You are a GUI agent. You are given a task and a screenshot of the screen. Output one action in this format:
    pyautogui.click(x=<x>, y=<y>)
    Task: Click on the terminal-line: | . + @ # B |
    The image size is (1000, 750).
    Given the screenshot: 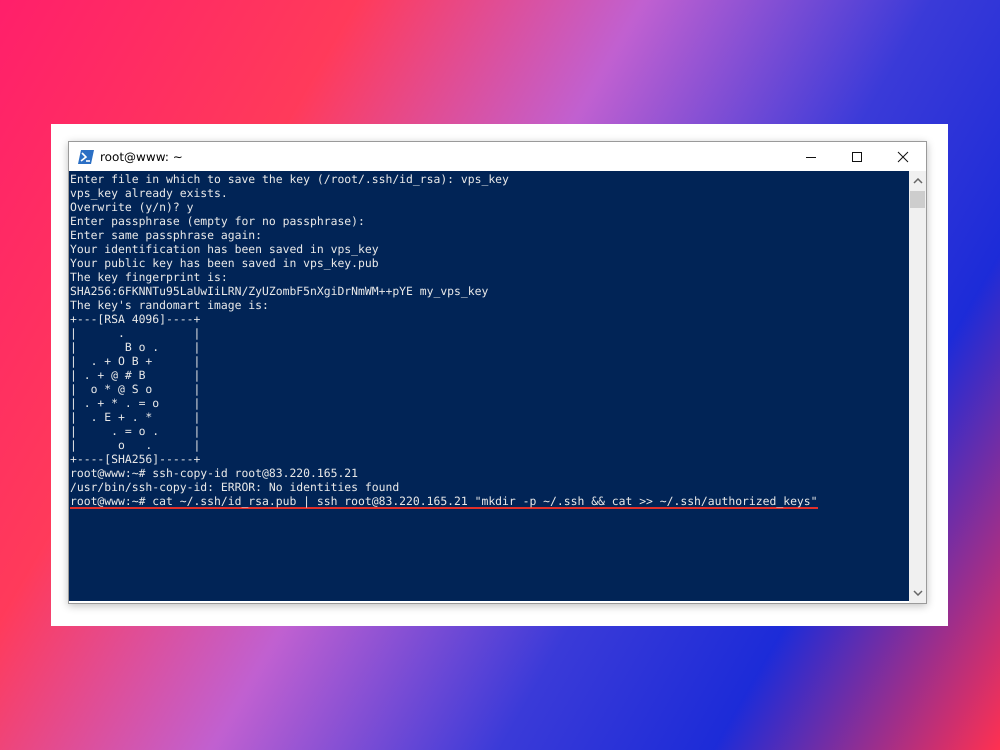 What is the action you would take?
    pyautogui.click(x=135, y=375)
    